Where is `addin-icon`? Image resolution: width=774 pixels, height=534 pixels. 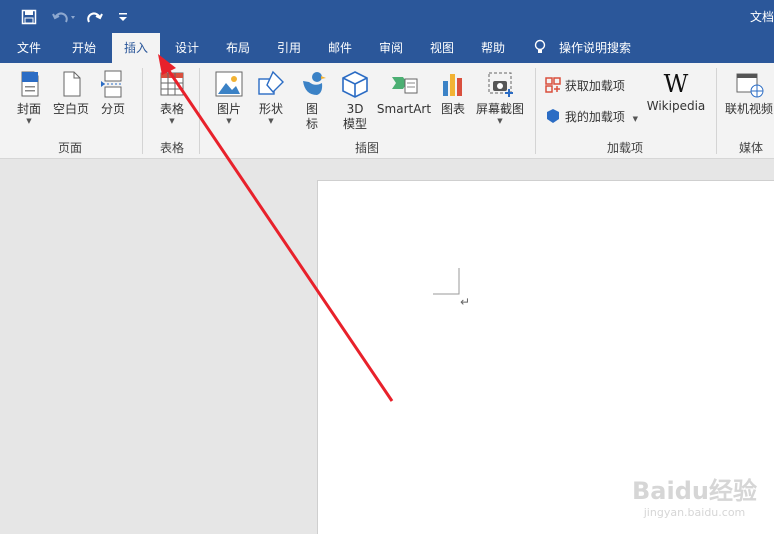 addin-icon is located at coordinates (553, 116).